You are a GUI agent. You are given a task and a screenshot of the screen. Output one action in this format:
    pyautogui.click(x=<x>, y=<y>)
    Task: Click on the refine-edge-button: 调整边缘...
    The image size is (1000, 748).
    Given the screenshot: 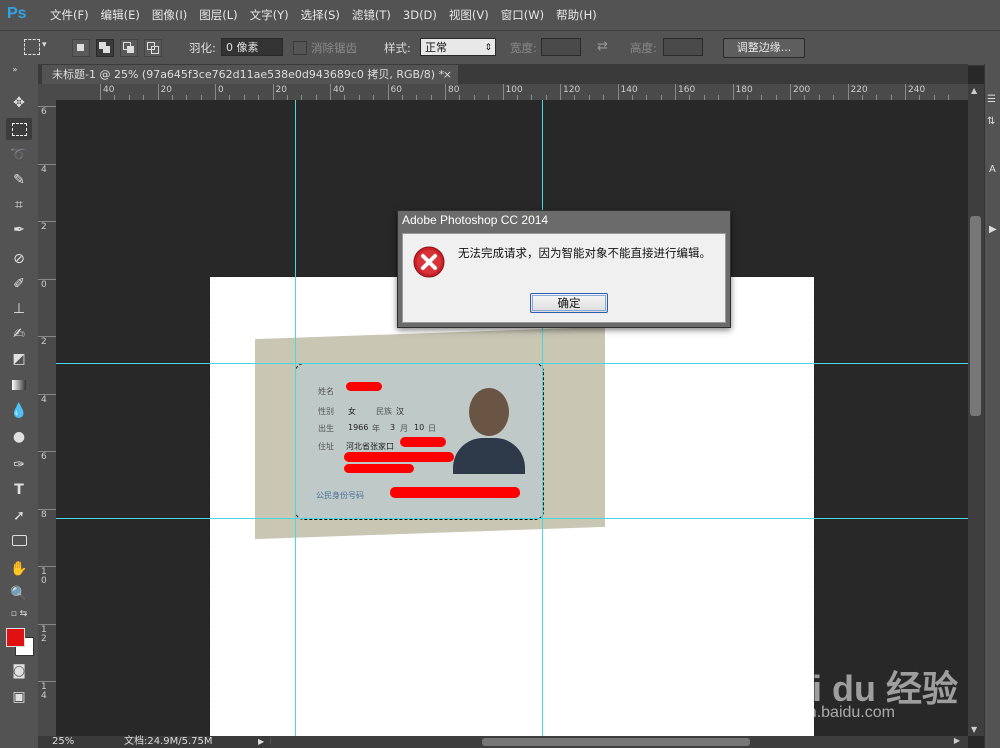 What is the action you would take?
    pyautogui.click(x=764, y=48)
    